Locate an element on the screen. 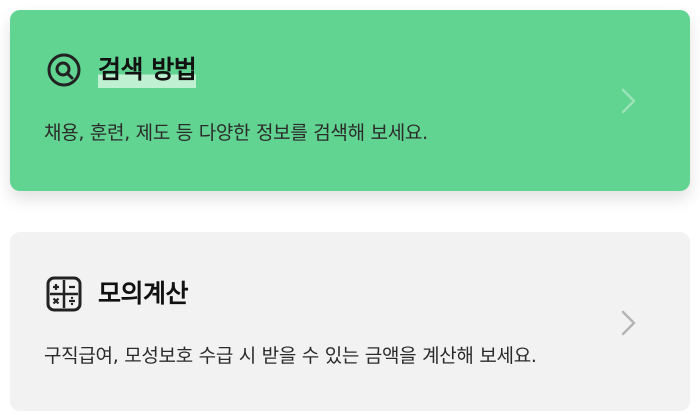 Image resolution: width=700 pixels, height=415 pixels. mock-calculation-title-row: 모의계산 is located at coordinates (117, 294).